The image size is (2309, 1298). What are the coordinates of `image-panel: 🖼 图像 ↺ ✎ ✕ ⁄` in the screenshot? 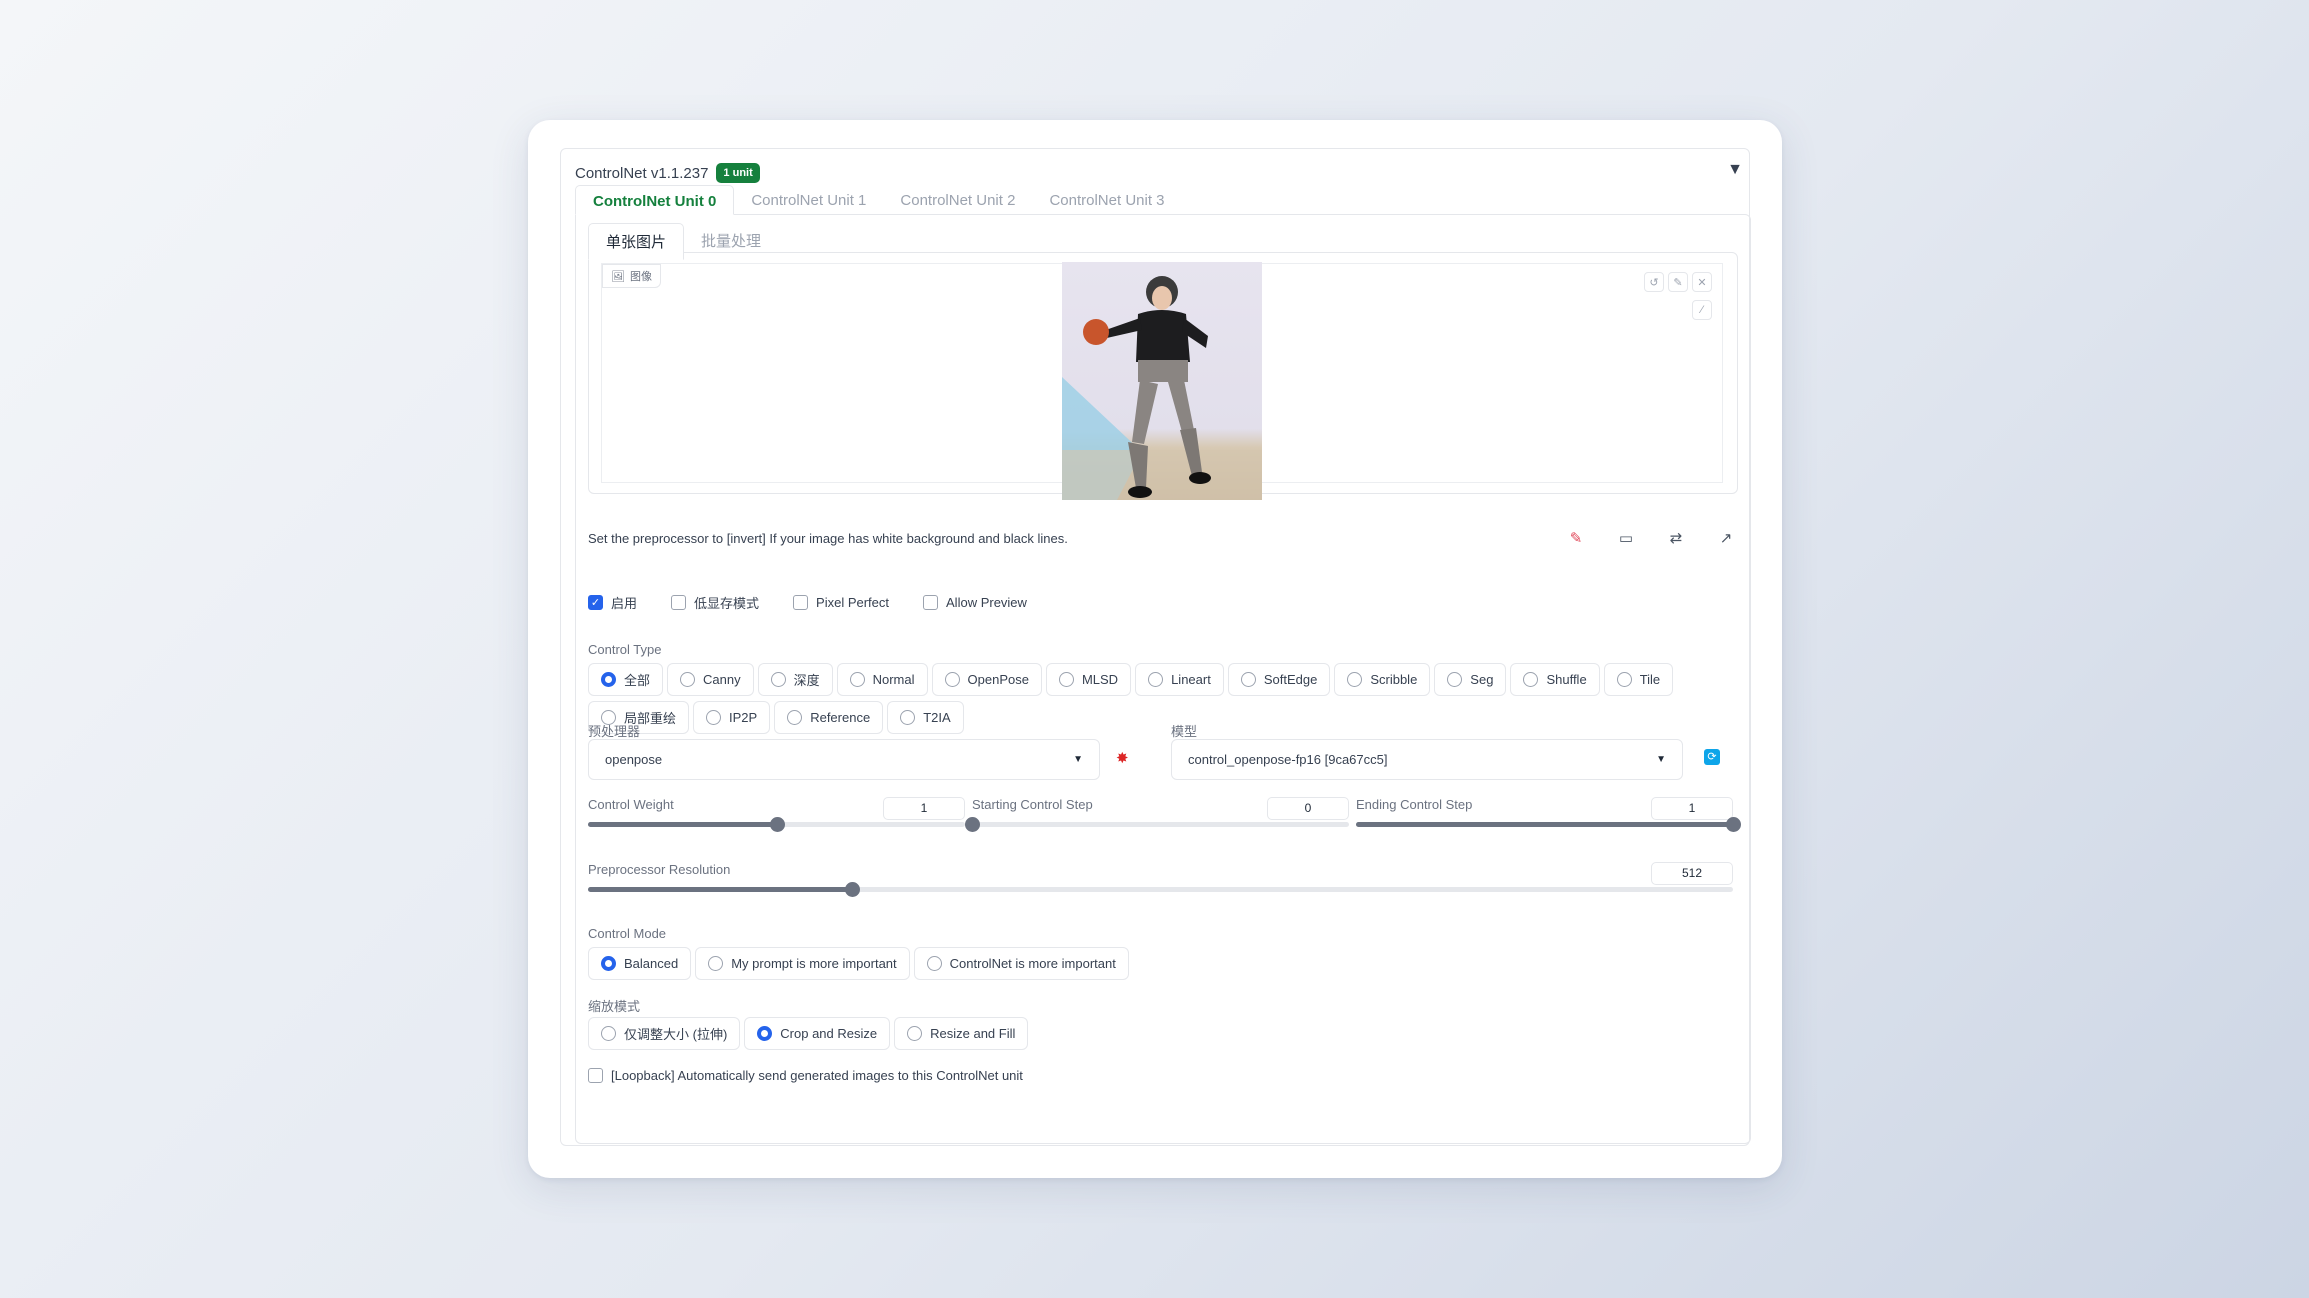 It's located at (1163, 376).